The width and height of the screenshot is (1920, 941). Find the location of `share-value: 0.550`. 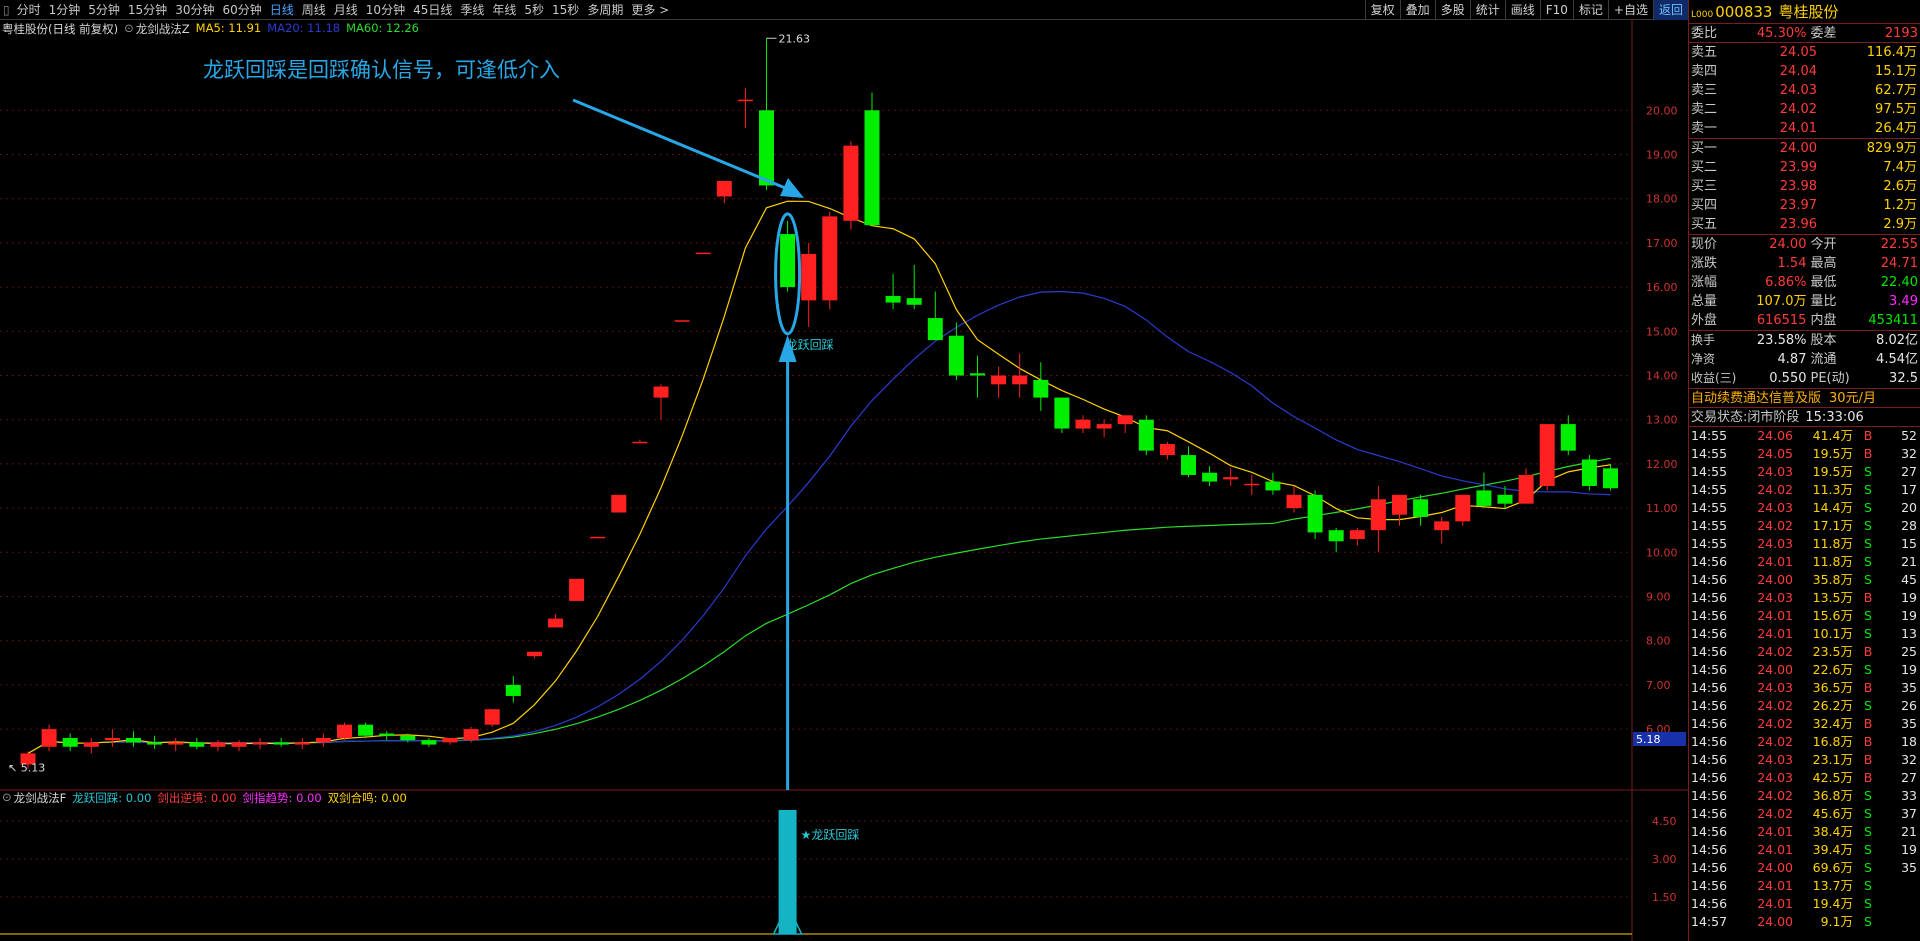

share-value: 0.550 is located at coordinates (1788, 378).